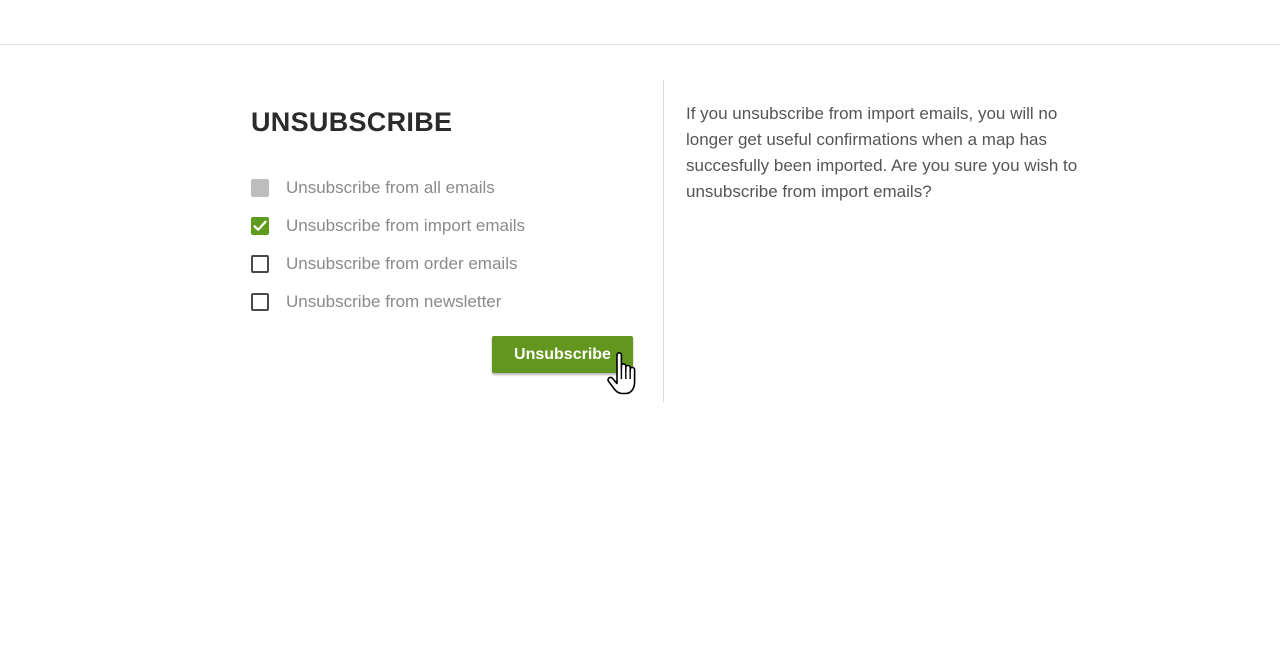 The height and width of the screenshot is (655, 1280). What do you see at coordinates (406, 225) in the screenshot?
I see `option-label: Unsubscribe from import emails` at bounding box center [406, 225].